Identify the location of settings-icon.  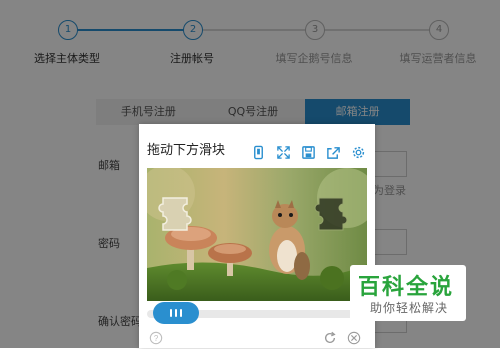
(358, 152).